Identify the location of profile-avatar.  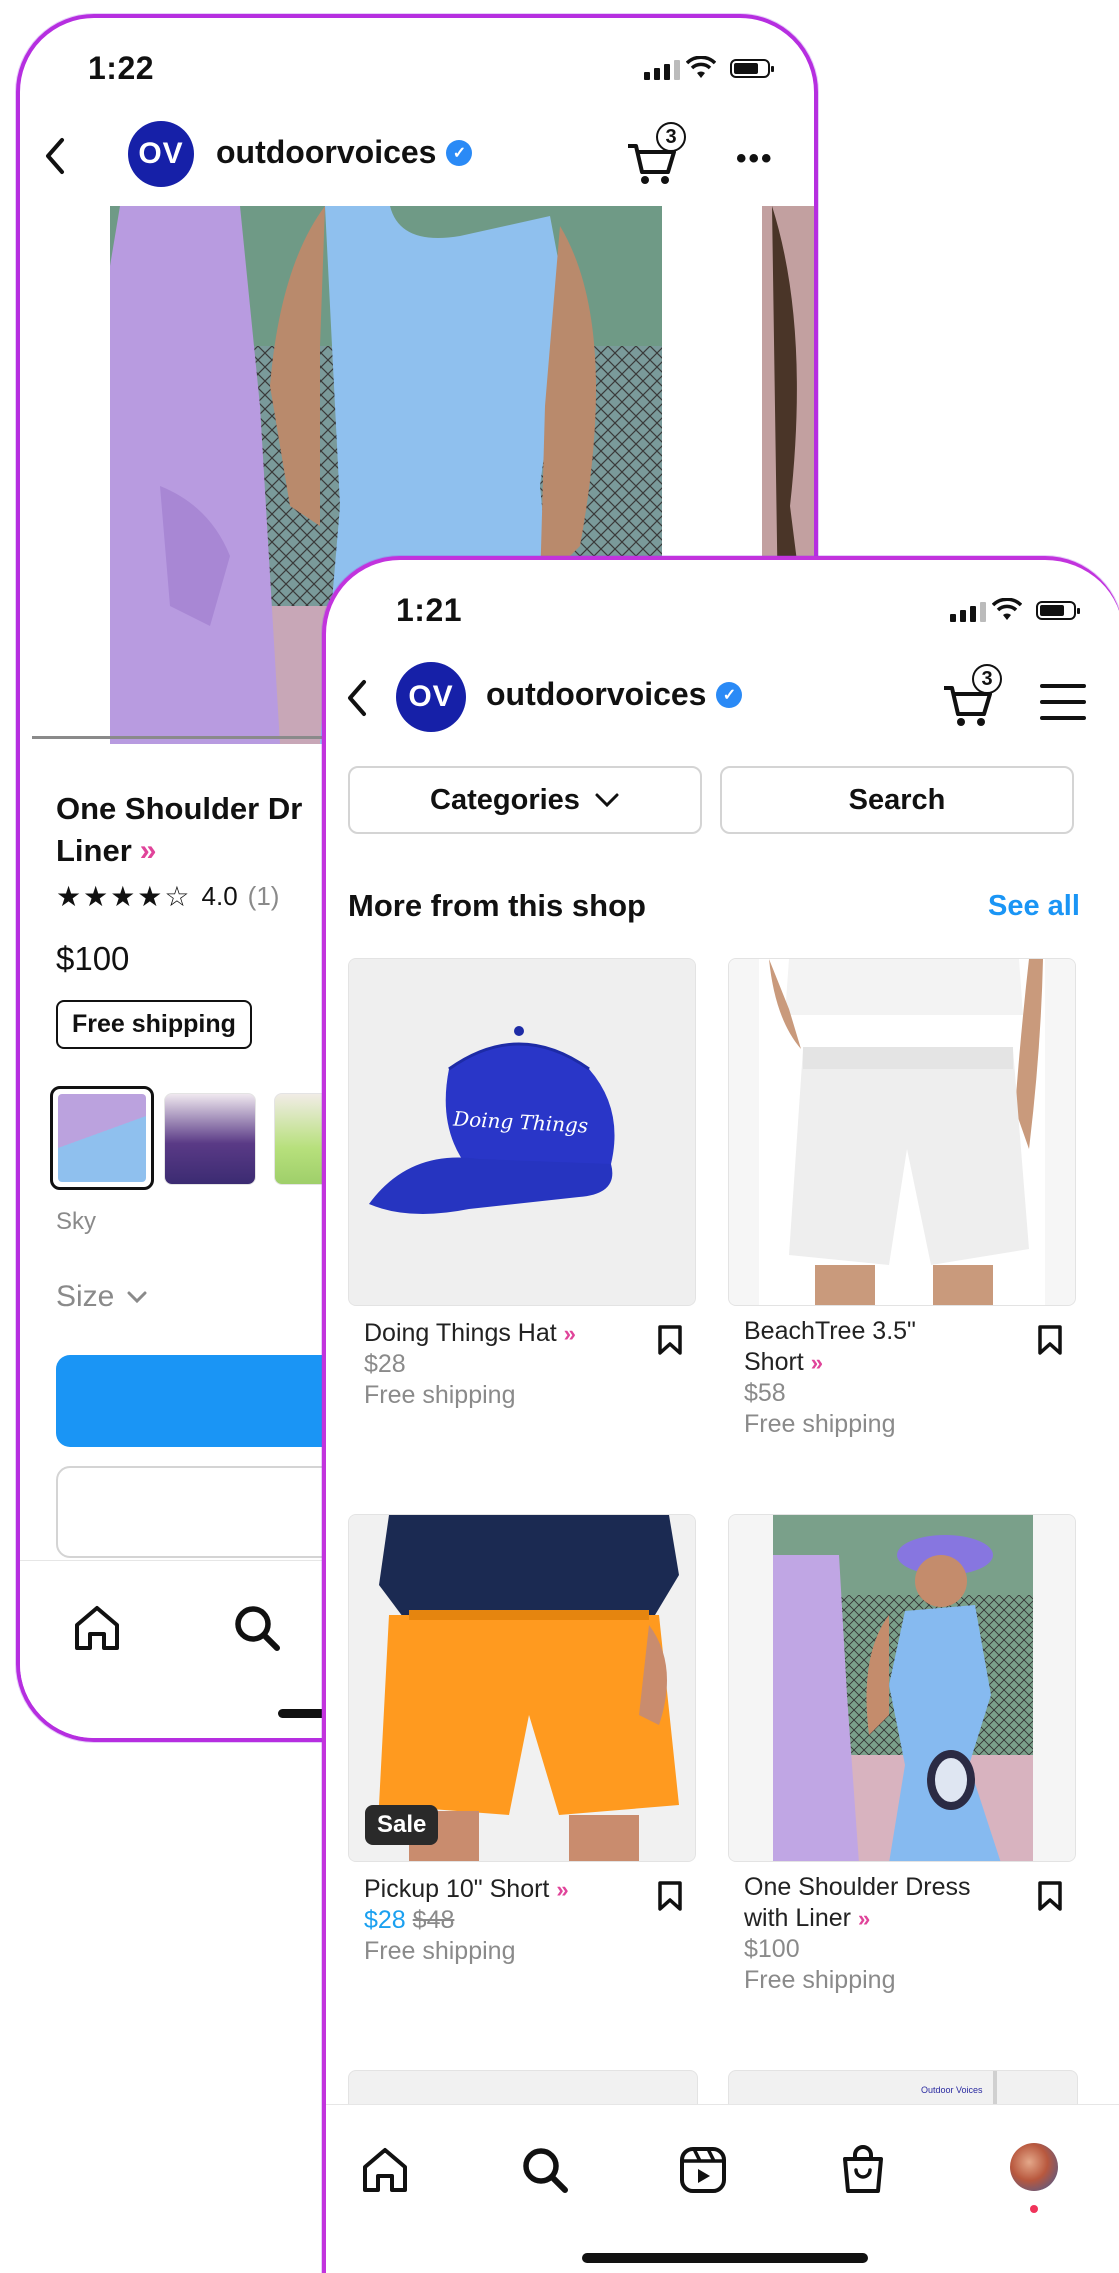
(1034, 2167).